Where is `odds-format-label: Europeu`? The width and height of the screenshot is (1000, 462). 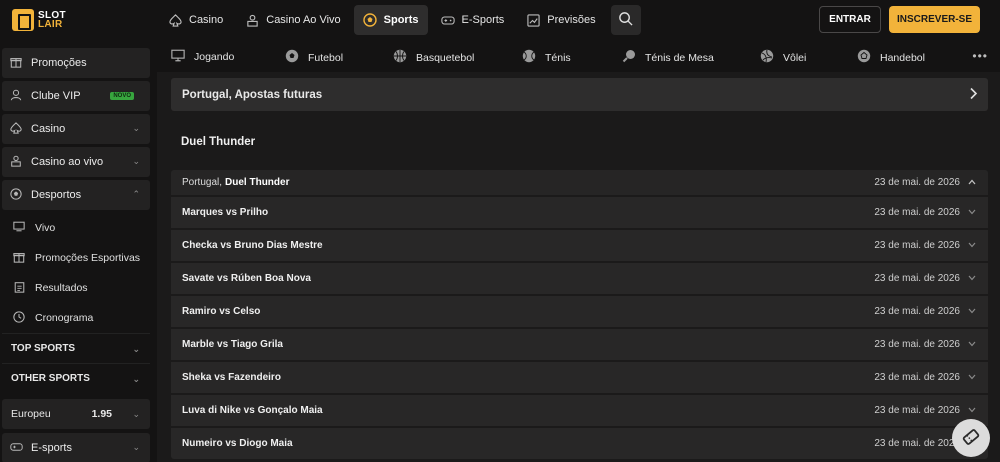 odds-format-label: Europeu is located at coordinates (31, 414).